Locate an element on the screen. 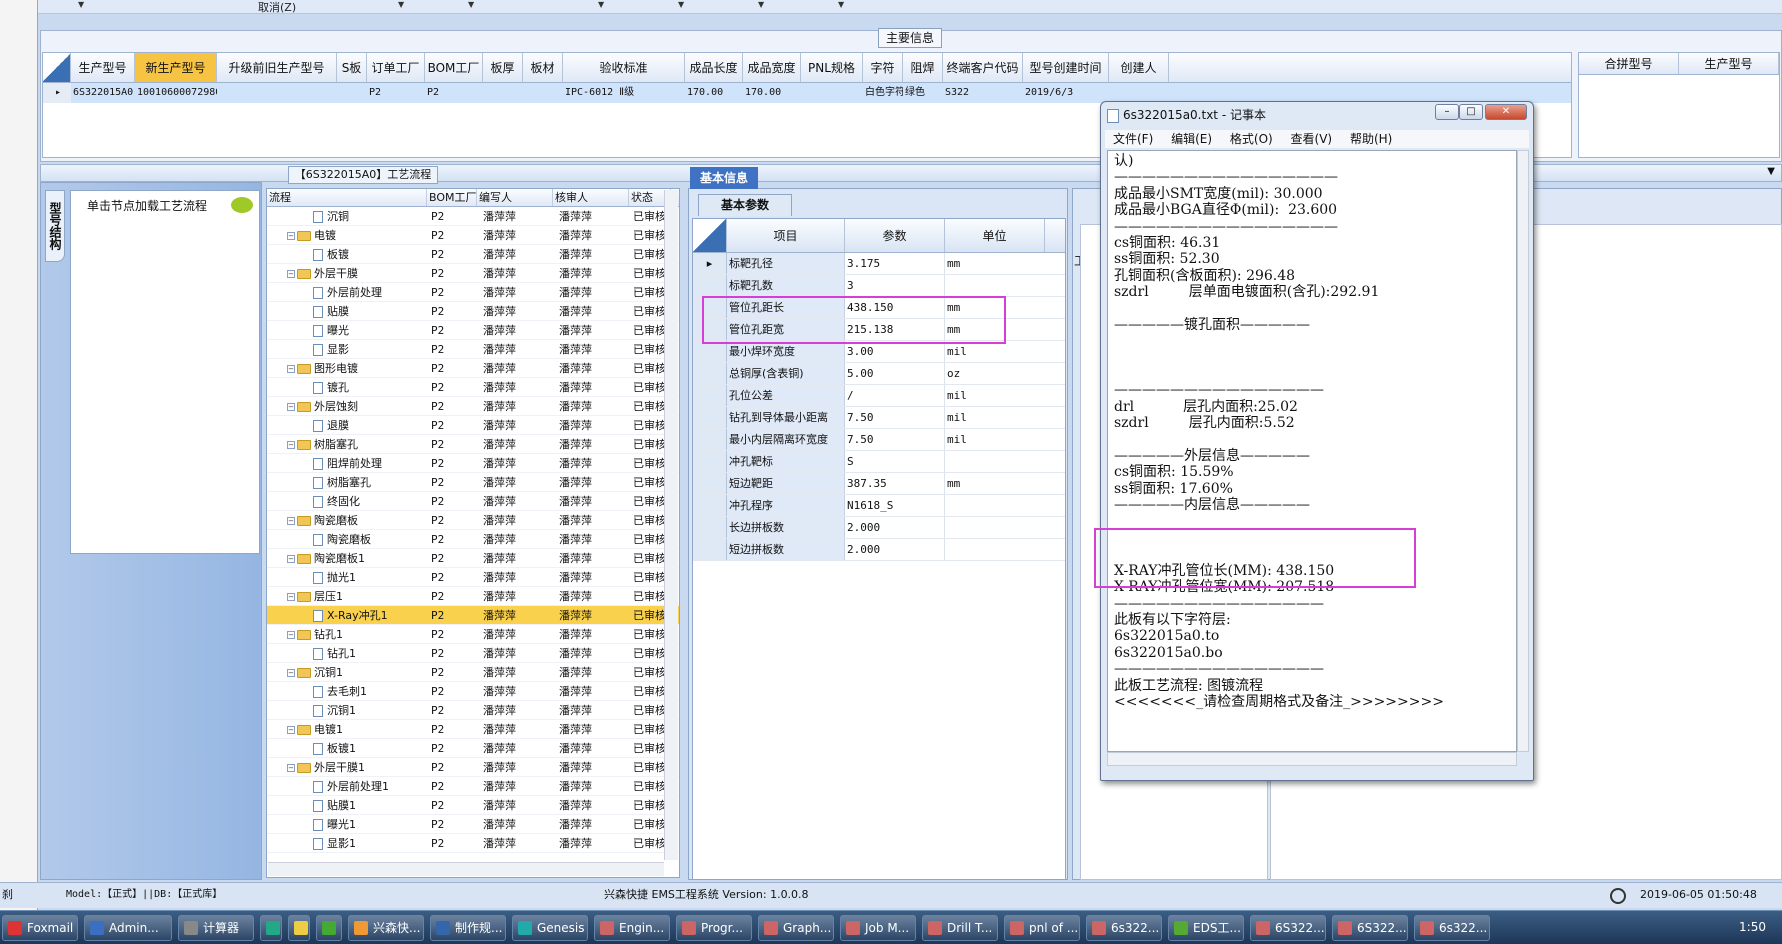  param-value-cell: 215.138 is located at coordinates (895, 329).